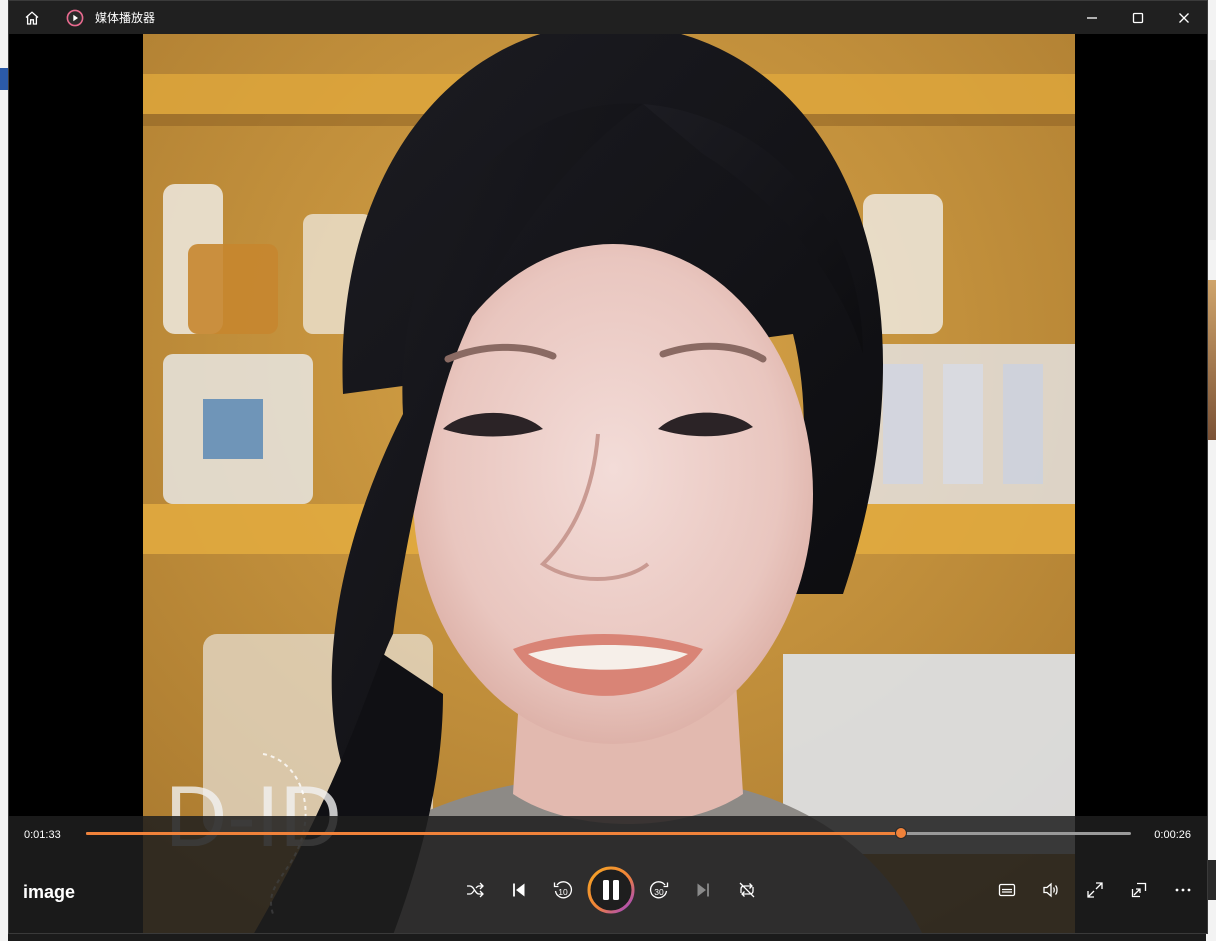  Describe the element at coordinates (494, 833) in the screenshot. I see `seek-progress` at that location.